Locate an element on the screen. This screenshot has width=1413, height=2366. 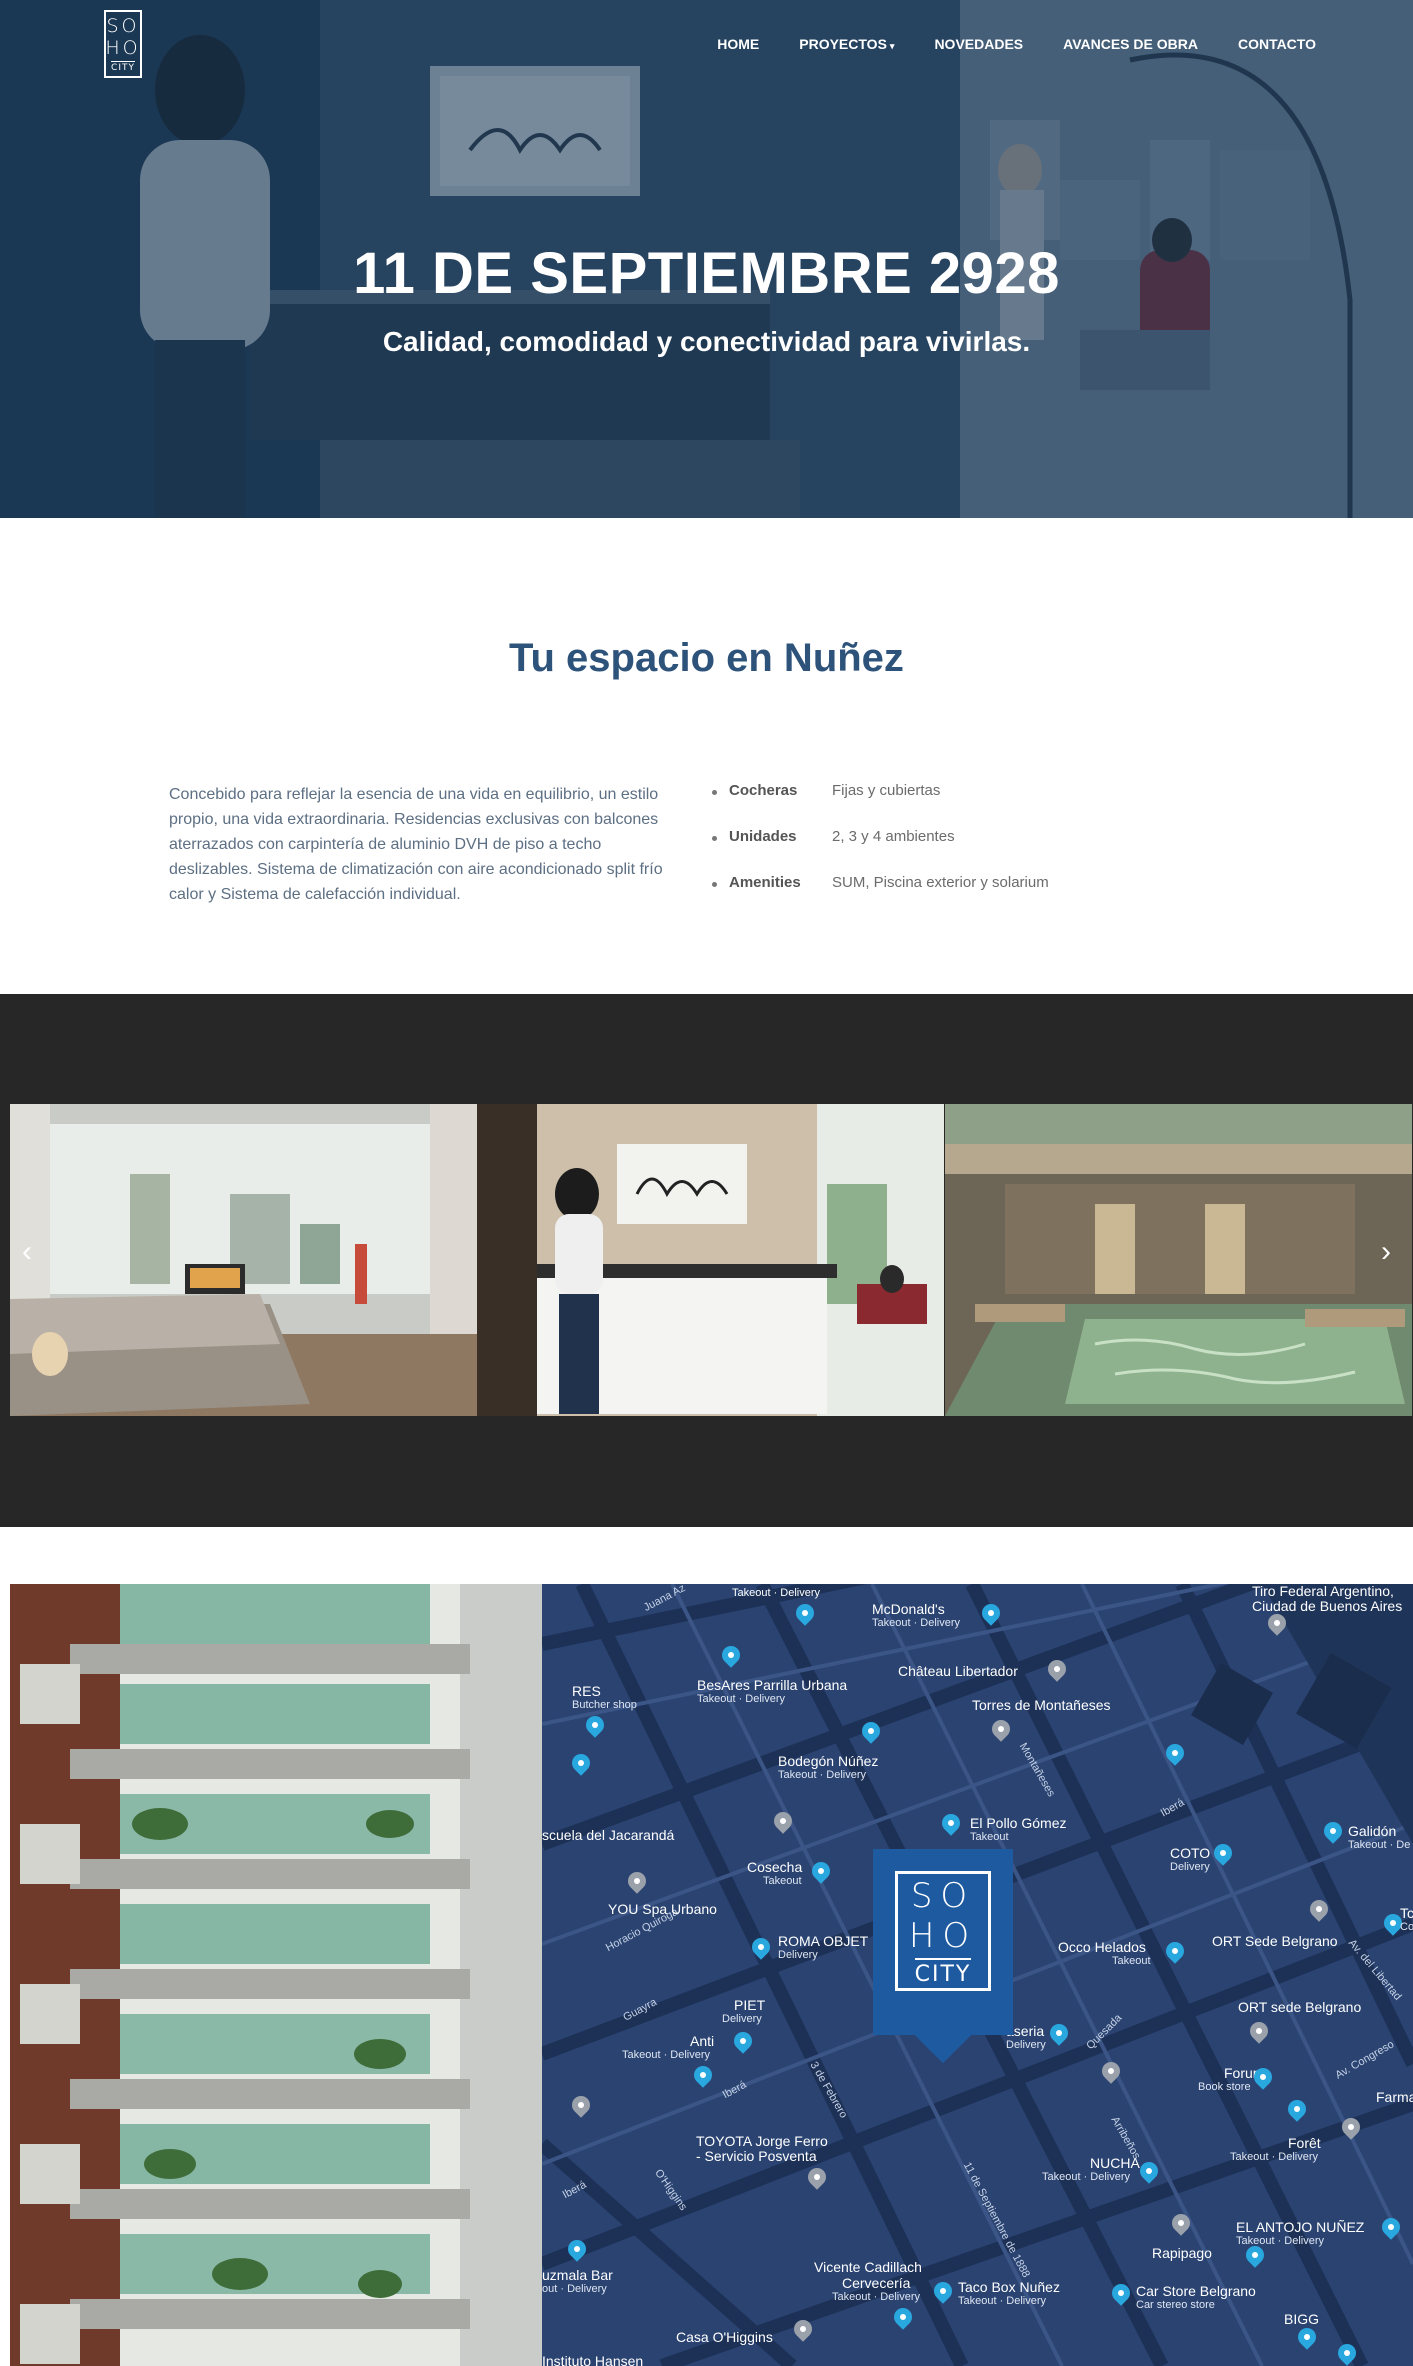
place-name: uzmala Bar is located at coordinates (577, 2275).